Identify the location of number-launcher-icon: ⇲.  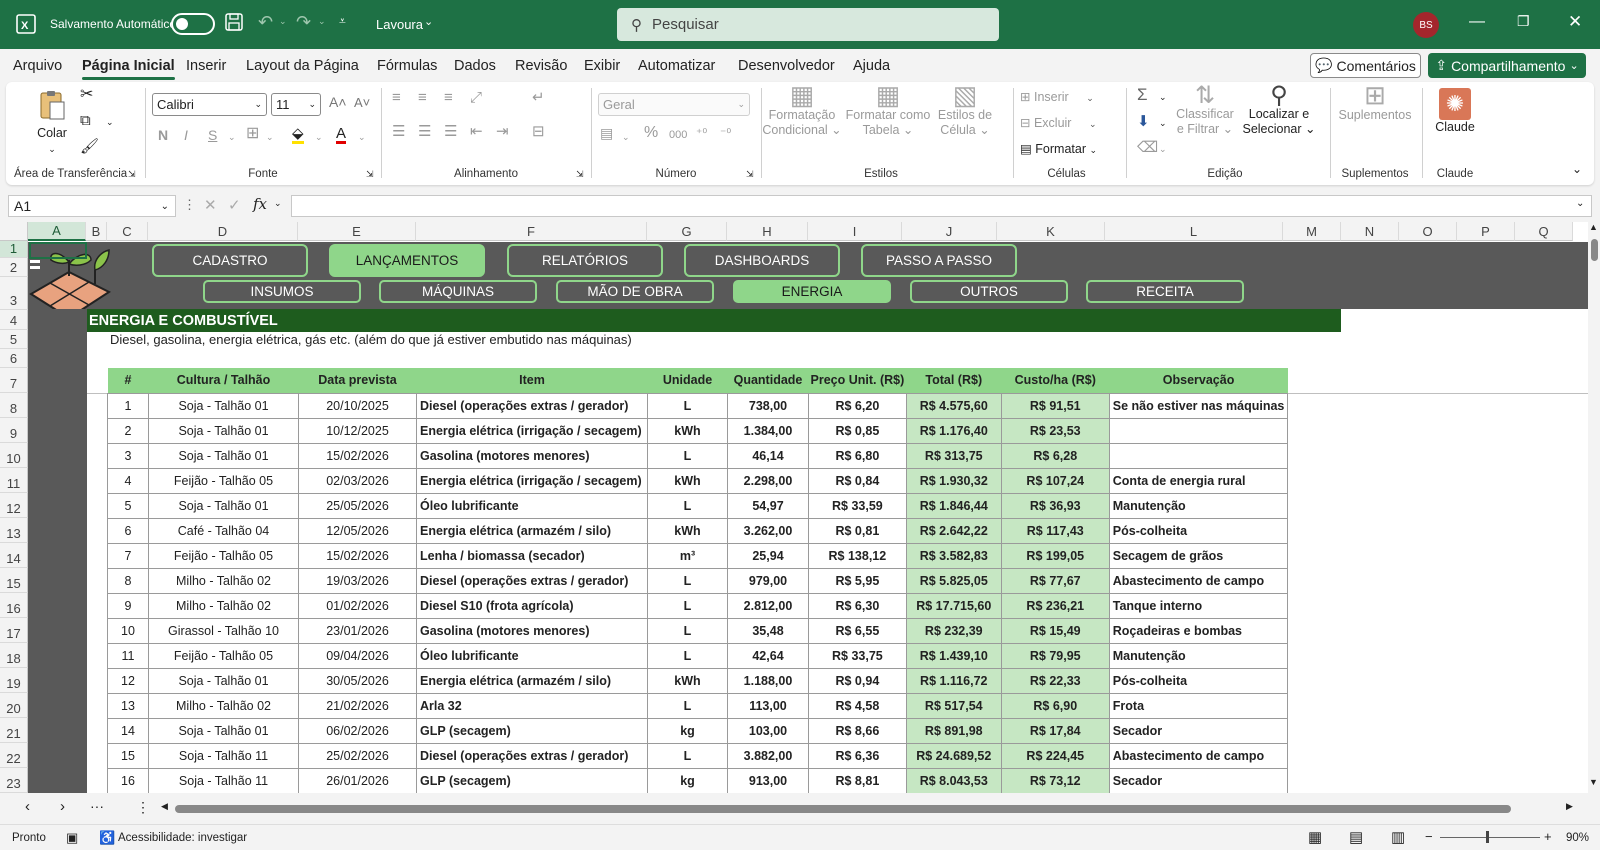
(750, 174).